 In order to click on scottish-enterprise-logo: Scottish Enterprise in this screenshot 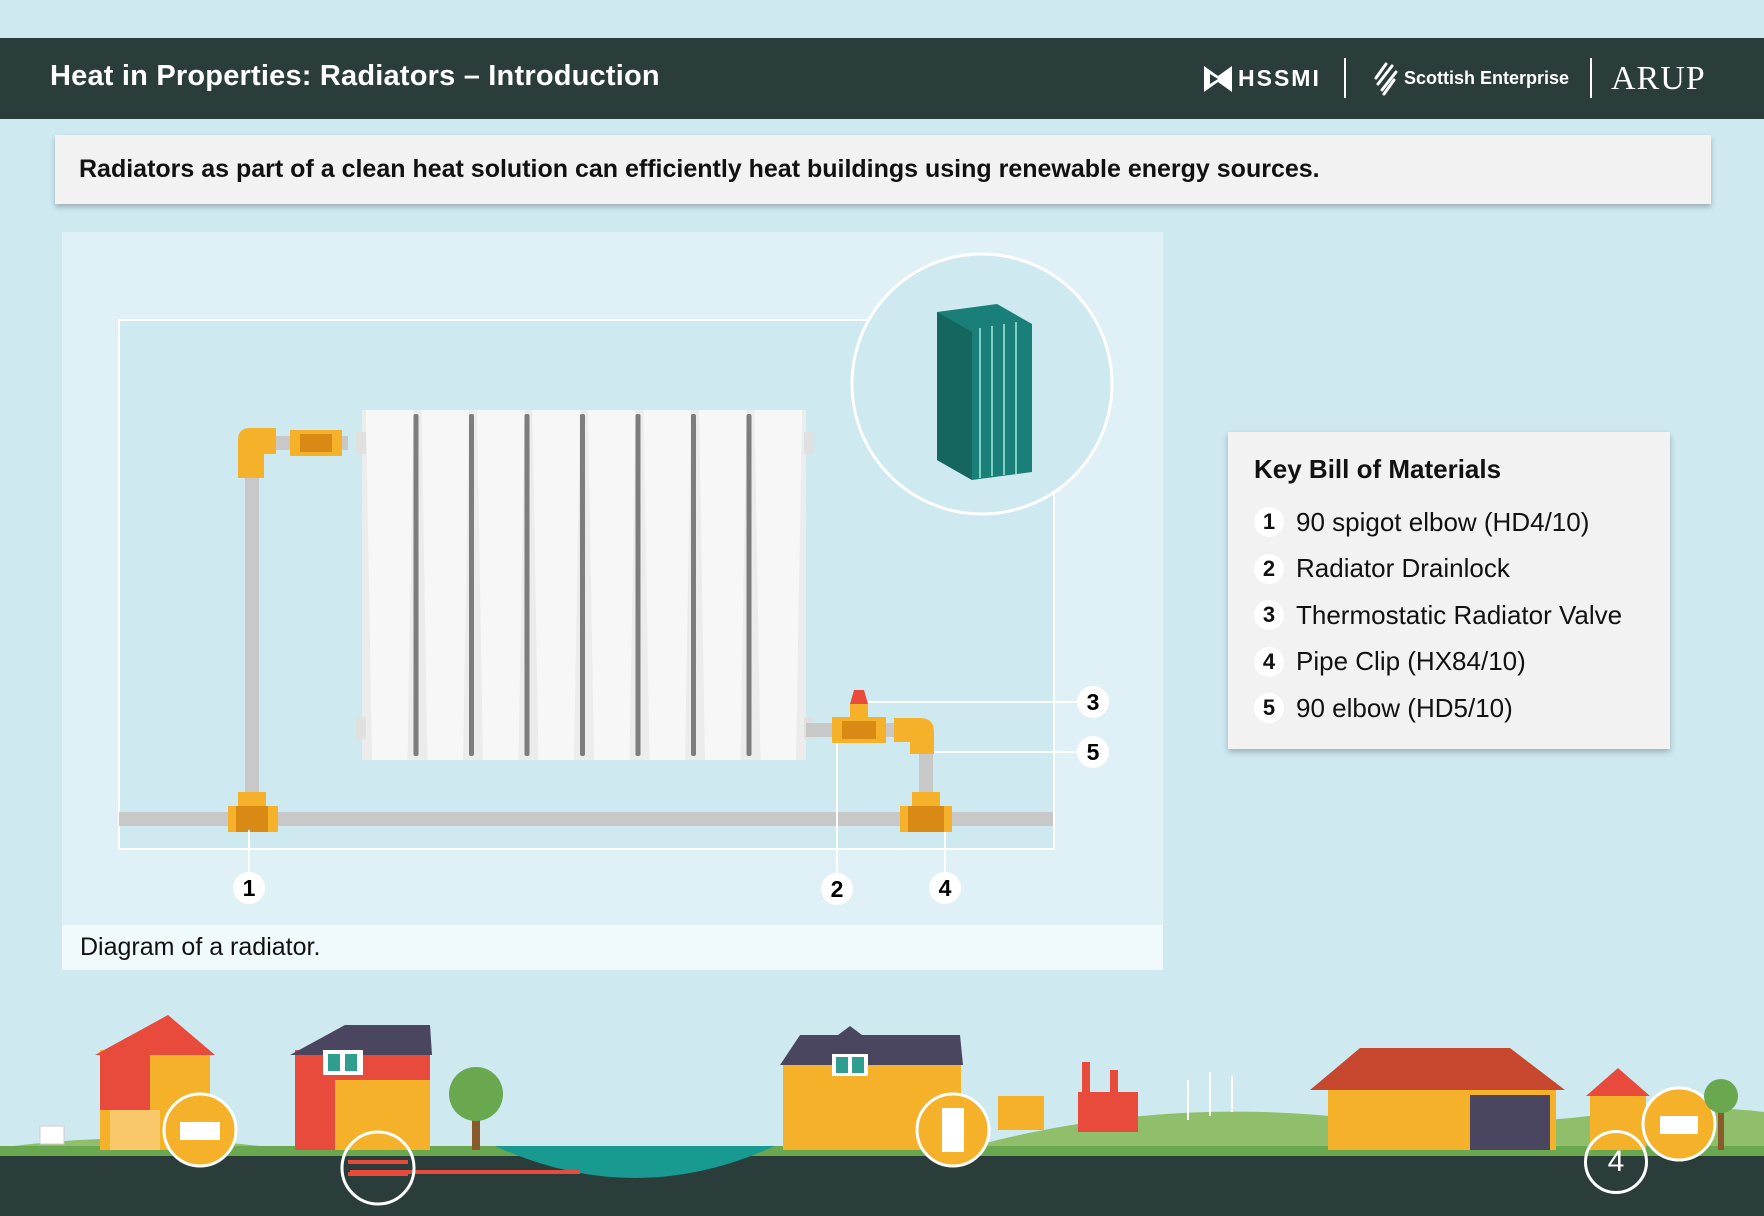, I will do `click(1470, 78)`.